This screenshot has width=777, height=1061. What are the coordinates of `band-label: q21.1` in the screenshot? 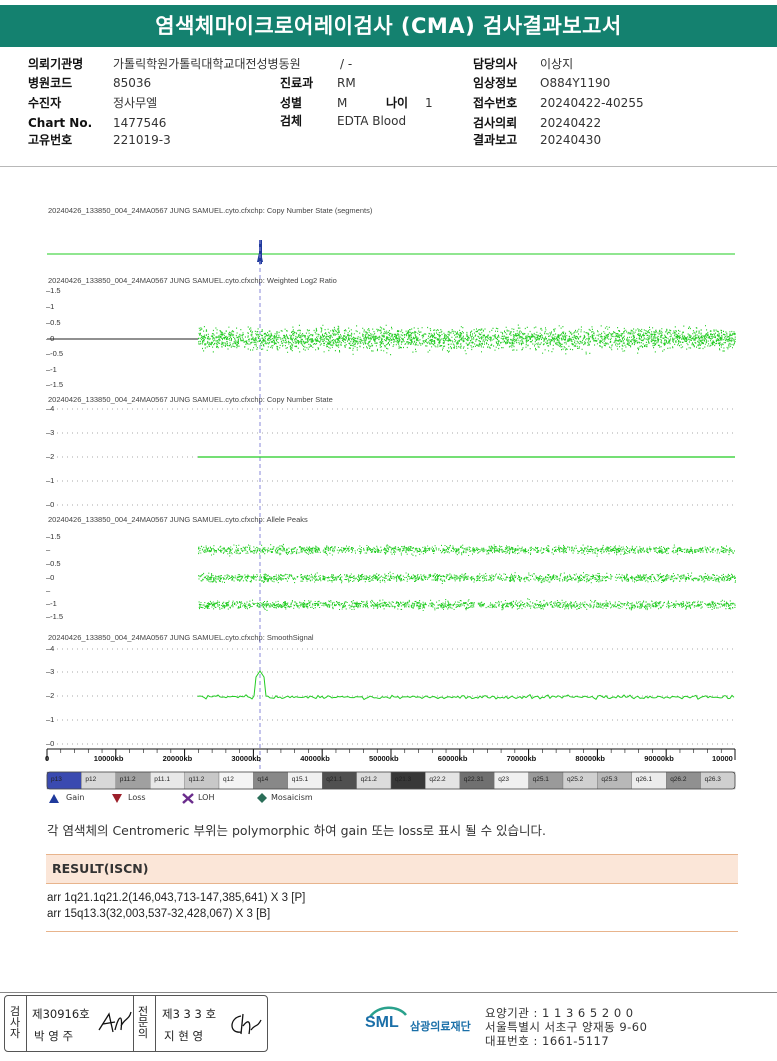 It's located at (334, 779).